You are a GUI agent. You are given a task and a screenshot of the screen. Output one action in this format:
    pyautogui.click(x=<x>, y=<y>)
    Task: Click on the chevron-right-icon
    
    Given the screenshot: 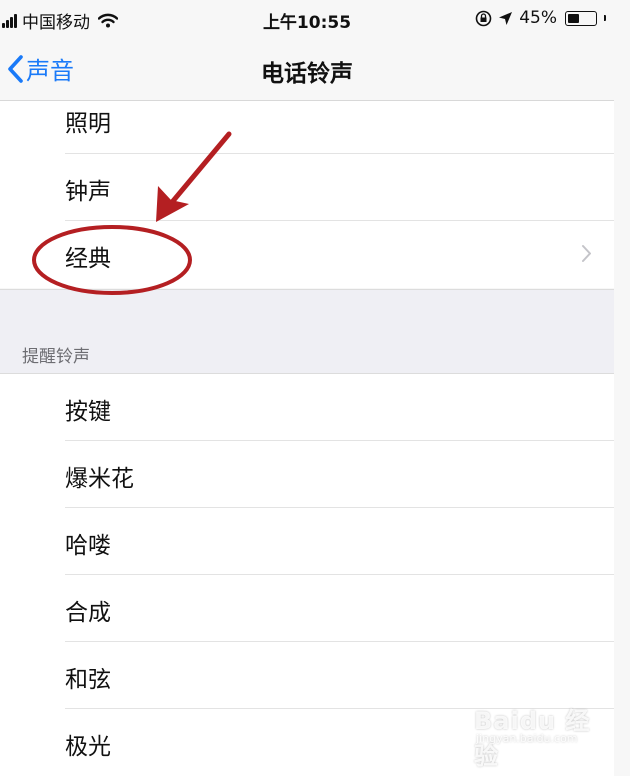 What is the action you would take?
    pyautogui.click(x=586, y=253)
    